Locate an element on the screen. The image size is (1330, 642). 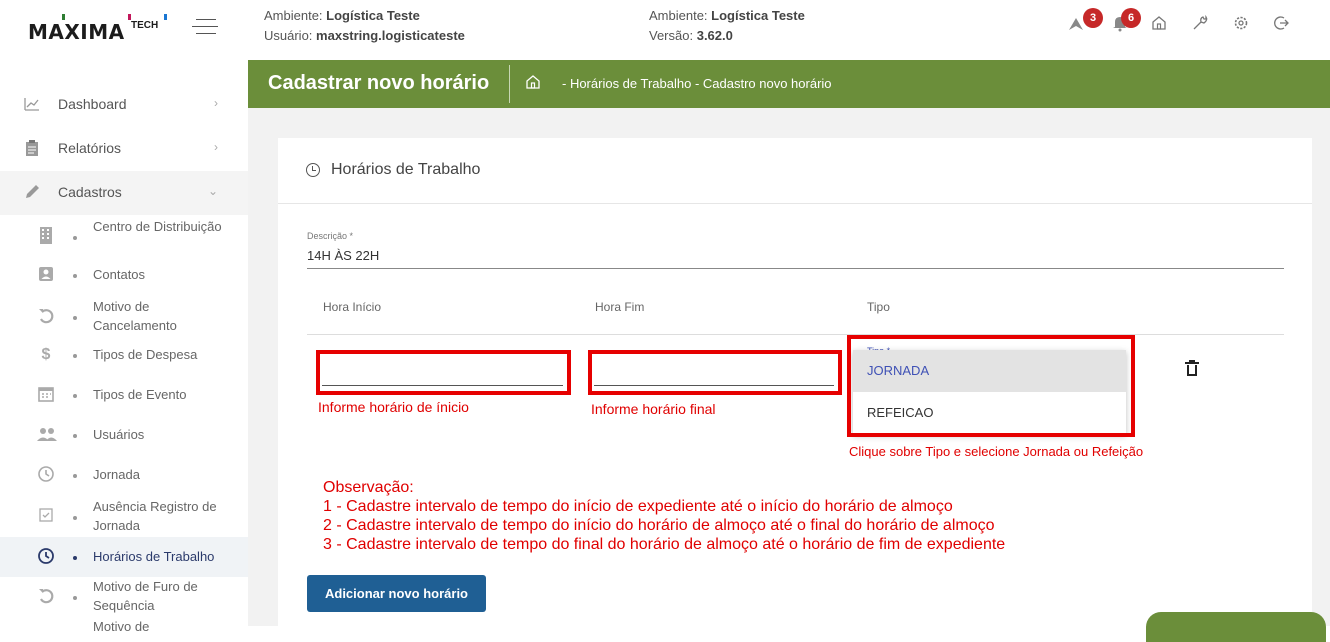
logout-icon is located at coordinates (1281, 23).